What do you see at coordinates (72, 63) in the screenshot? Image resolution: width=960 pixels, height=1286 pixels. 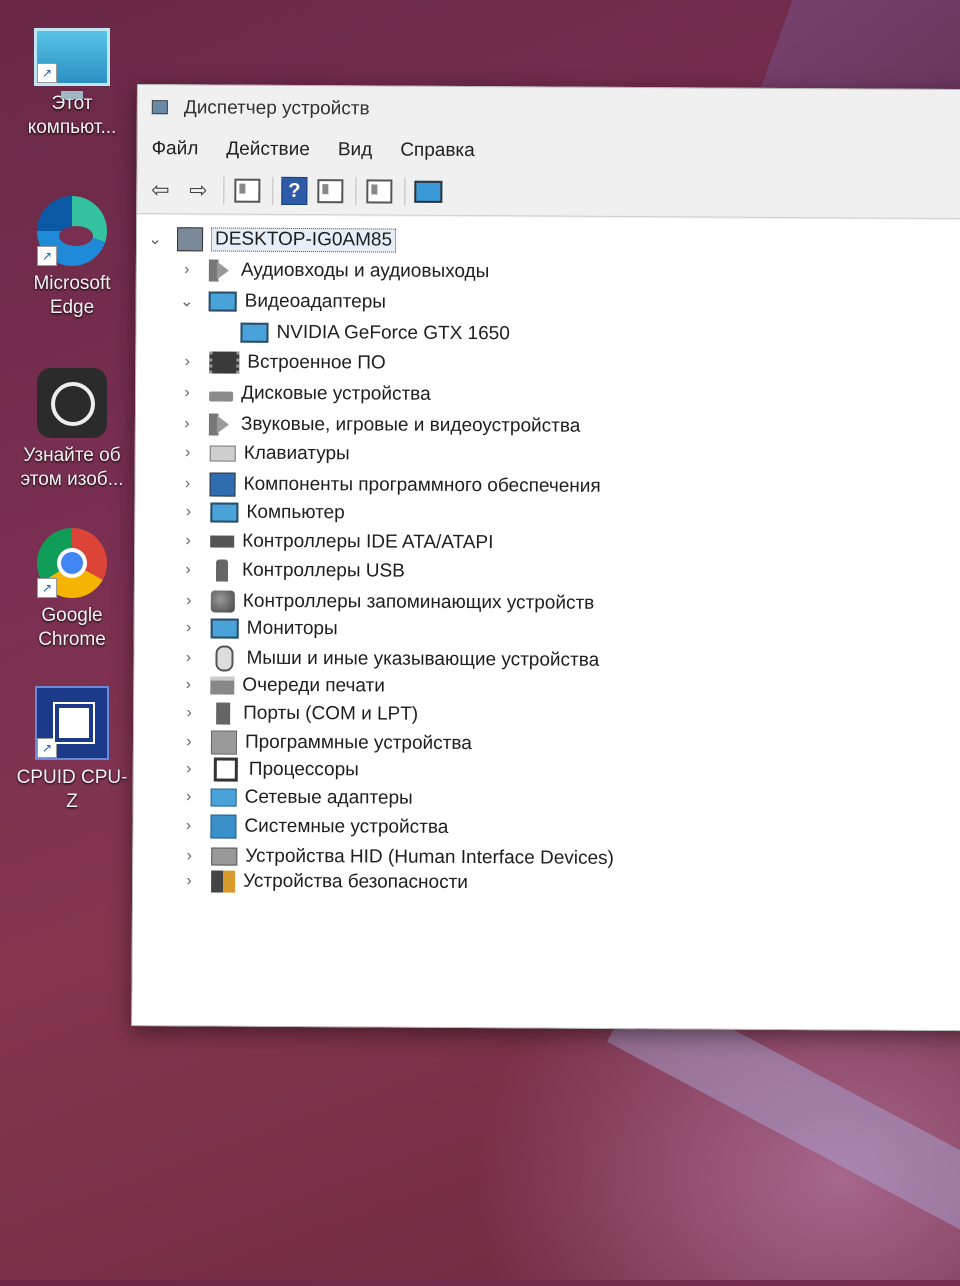 I see `this-pc-icon: ↗` at bounding box center [72, 63].